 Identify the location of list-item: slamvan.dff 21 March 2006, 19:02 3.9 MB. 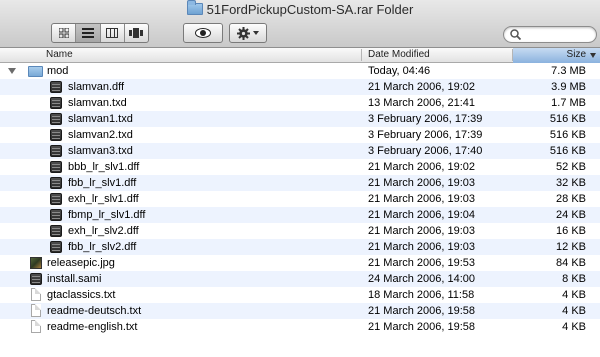
(300, 87).